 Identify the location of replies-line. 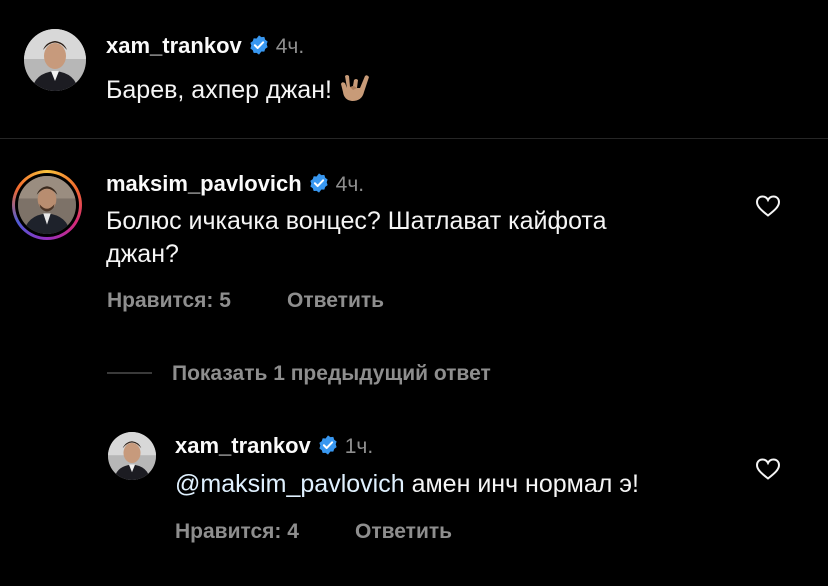
(129, 373).